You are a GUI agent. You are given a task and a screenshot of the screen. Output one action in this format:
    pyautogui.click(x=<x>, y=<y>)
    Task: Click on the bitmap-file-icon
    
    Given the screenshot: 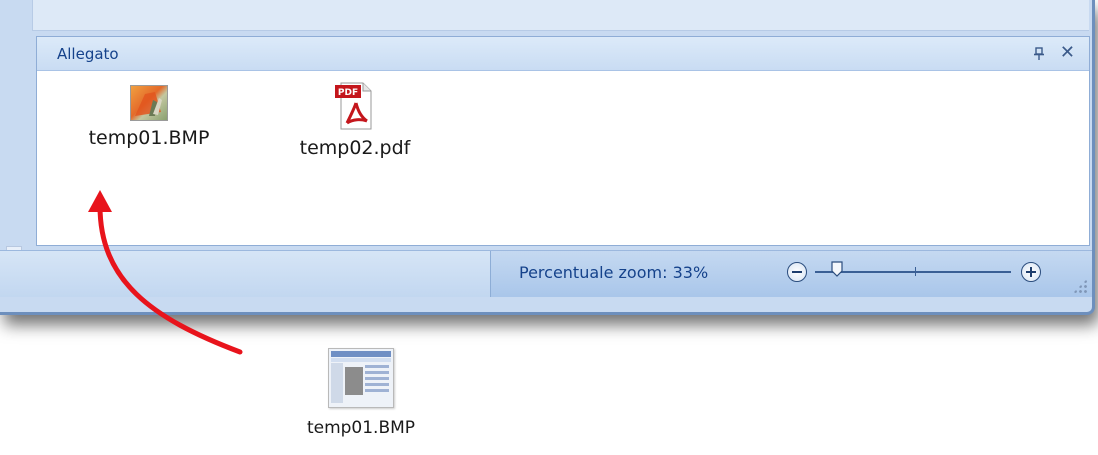 What is the action you would take?
    pyautogui.click(x=149, y=103)
    